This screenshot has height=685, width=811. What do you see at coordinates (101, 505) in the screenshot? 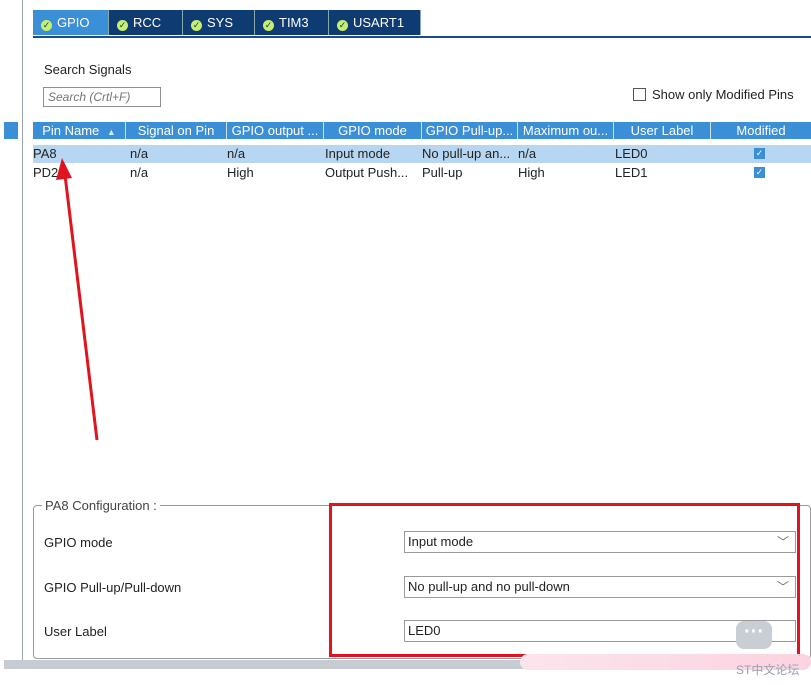
I see `configuration-legend: PA8 Configuration :` at bounding box center [101, 505].